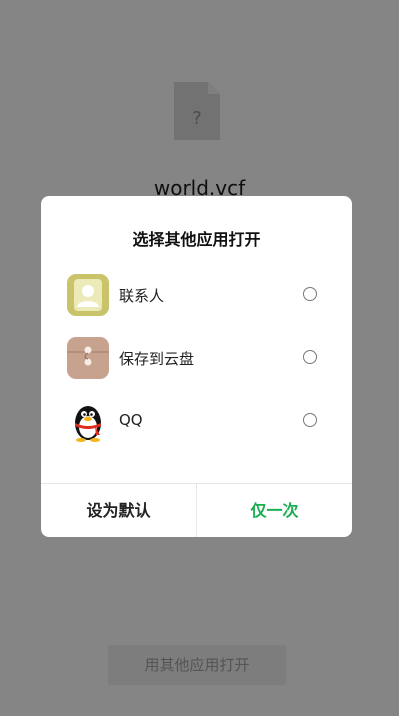 The width and height of the screenshot is (399, 716). I want to click on contacts-icon, so click(88, 295).